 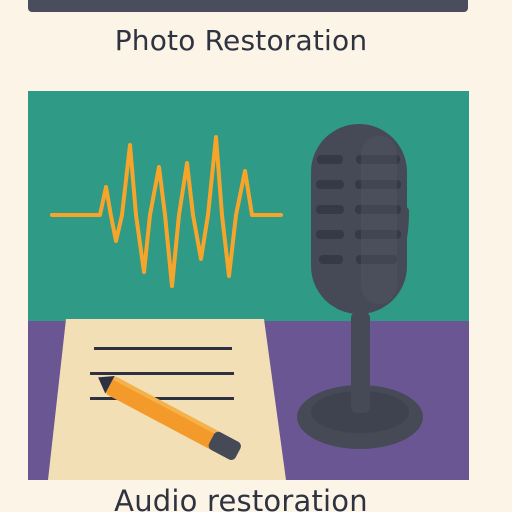 What do you see at coordinates (248, 6) in the screenshot?
I see `previous-card-image` at bounding box center [248, 6].